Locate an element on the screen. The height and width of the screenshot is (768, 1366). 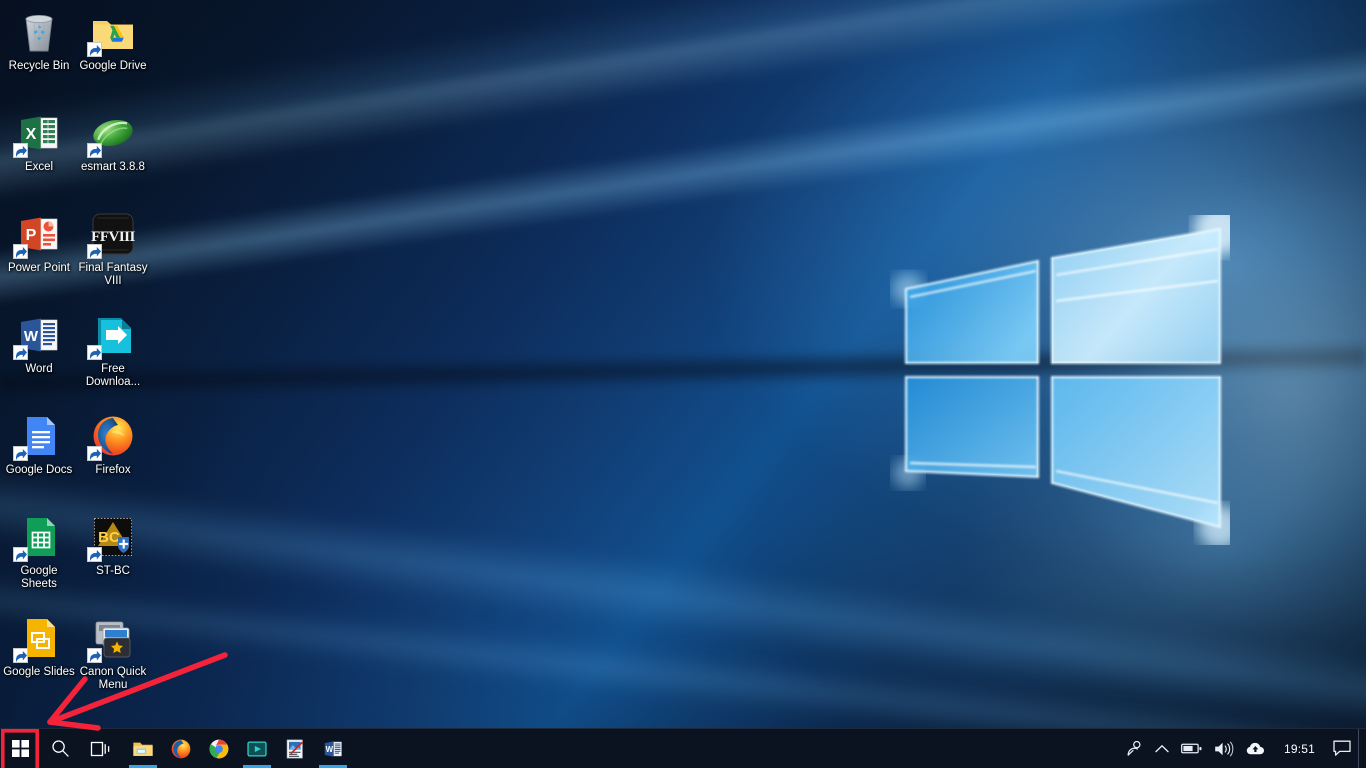
svg-text: P is located at coordinates (31, 235).